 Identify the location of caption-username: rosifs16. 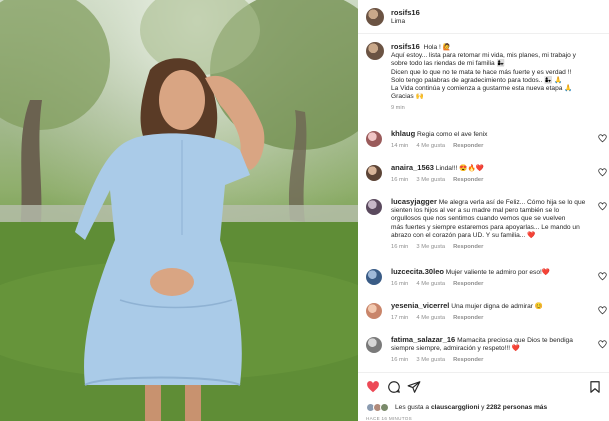
(405, 46).